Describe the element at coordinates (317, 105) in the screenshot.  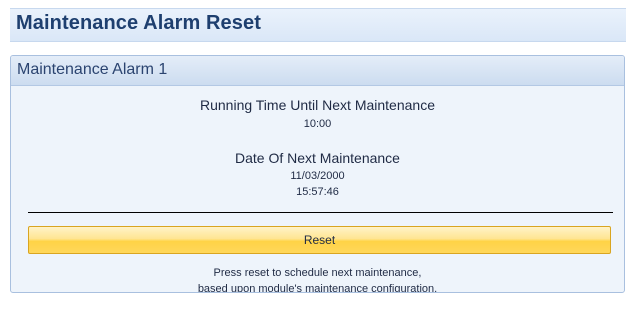
I see `running-time-label: Running Time Until Next Maintenance` at that location.